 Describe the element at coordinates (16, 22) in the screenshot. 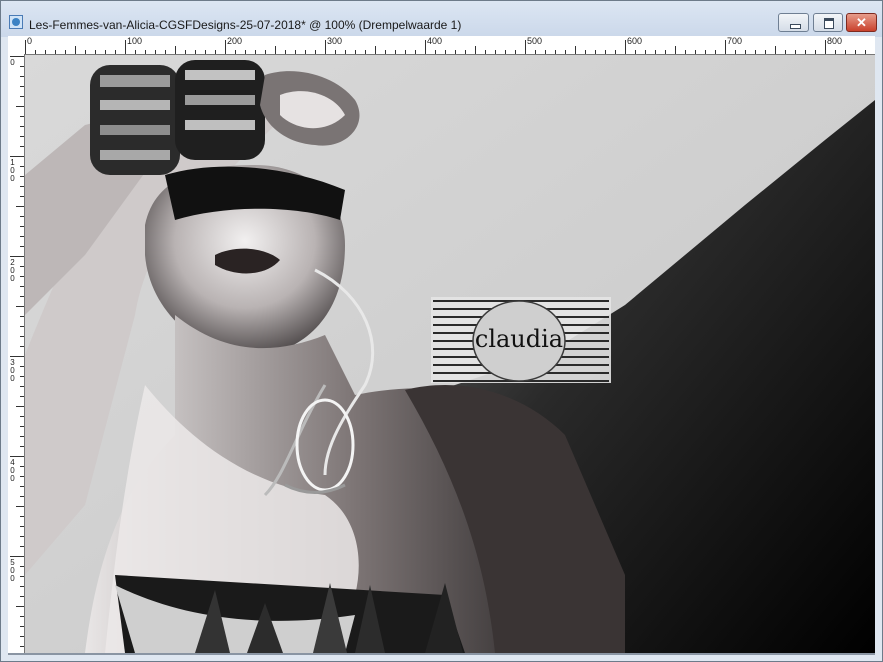

I see `app-icon` at that location.